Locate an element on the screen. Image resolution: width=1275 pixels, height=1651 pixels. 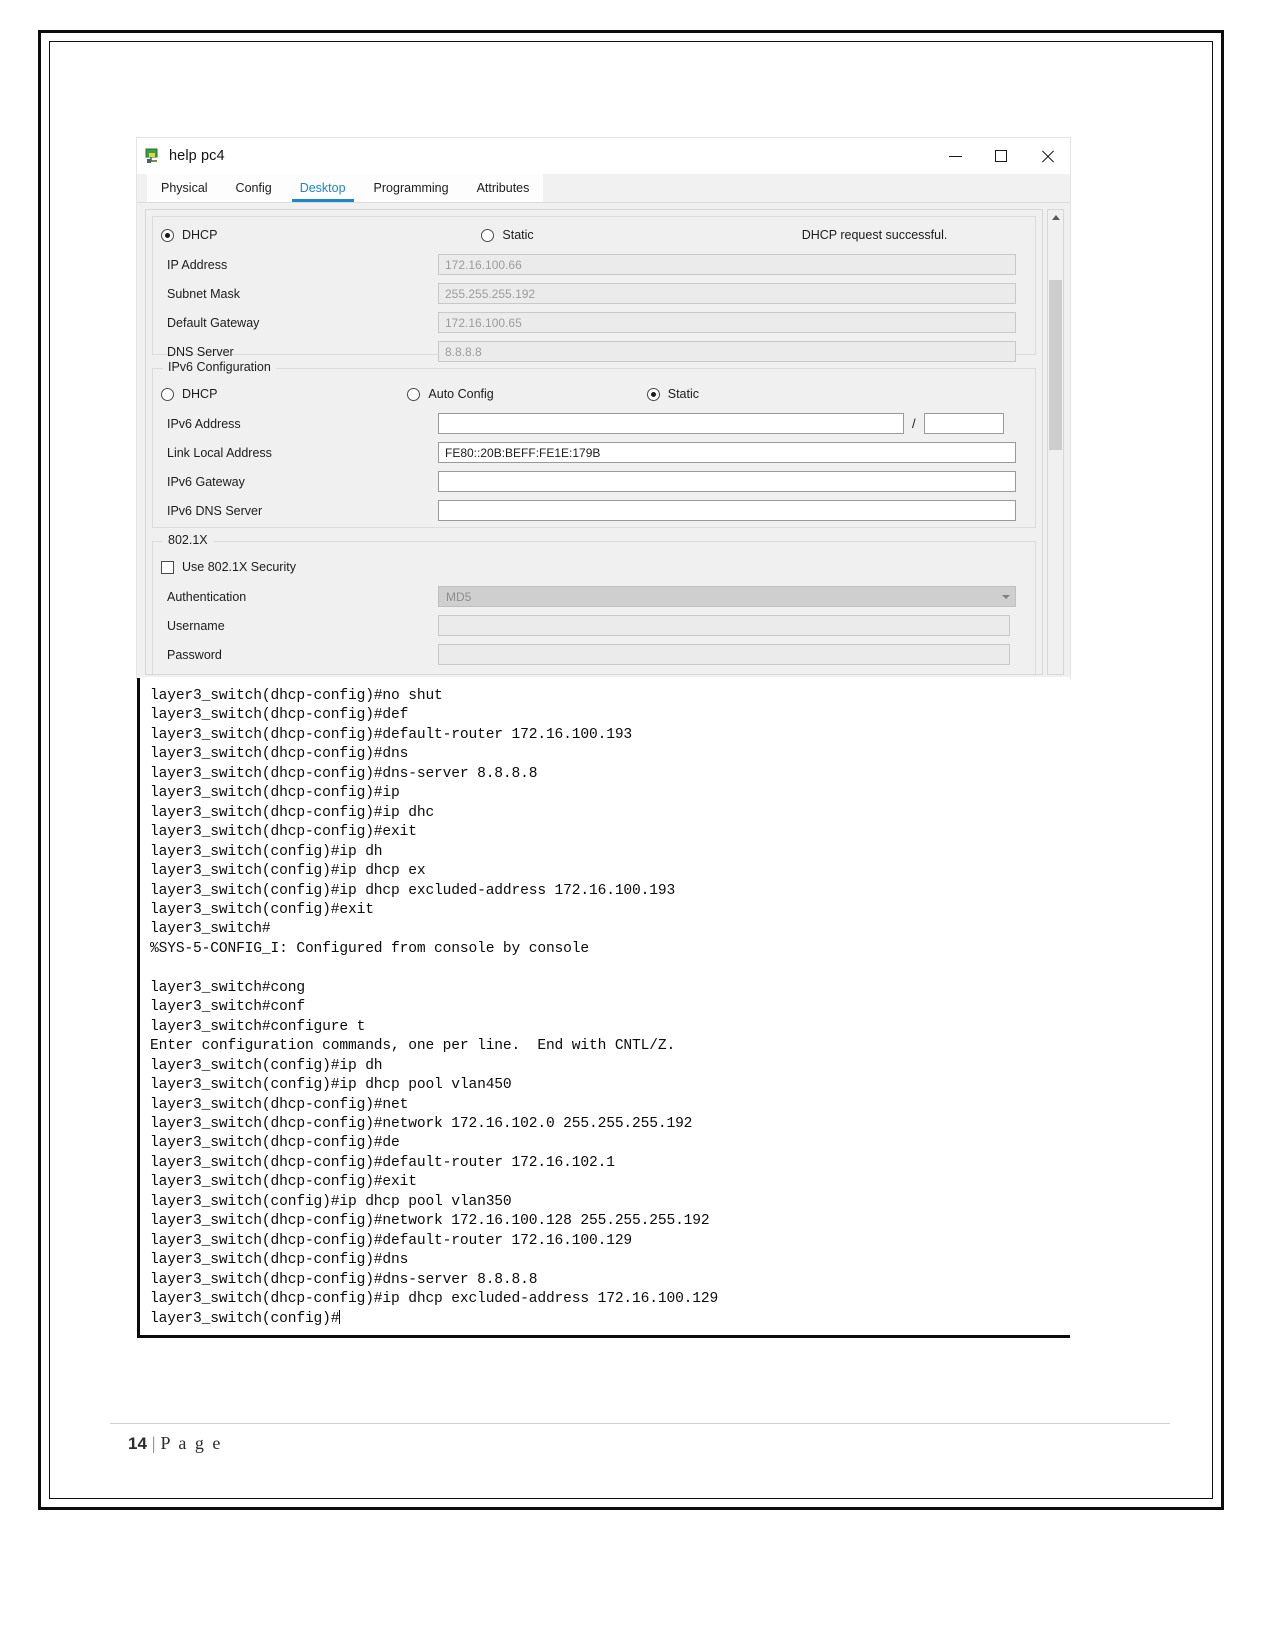
link-local-address-field: FE80::20B:BEFF:FE1E:179B is located at coordinates (727, 452).